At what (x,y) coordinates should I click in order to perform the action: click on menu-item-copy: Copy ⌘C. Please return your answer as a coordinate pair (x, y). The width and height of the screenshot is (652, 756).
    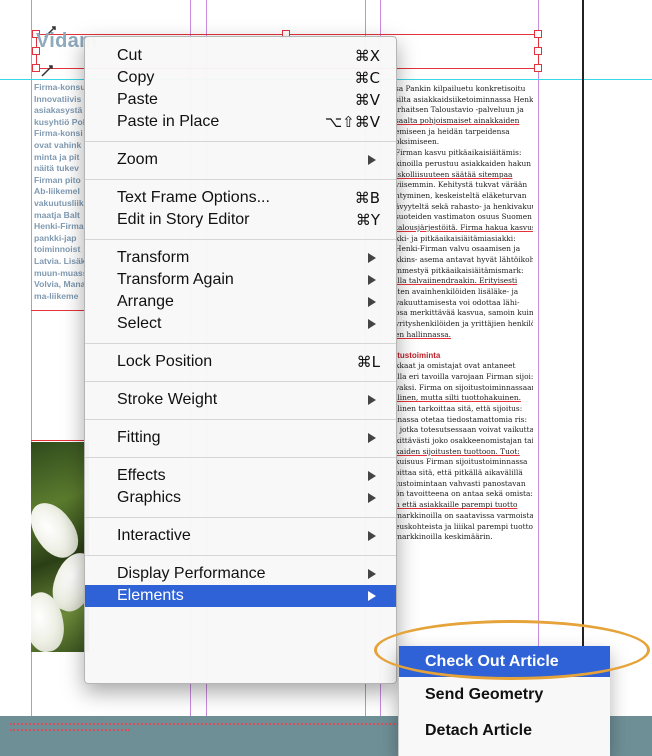
    Looking at the image, I should click on (240, 78).